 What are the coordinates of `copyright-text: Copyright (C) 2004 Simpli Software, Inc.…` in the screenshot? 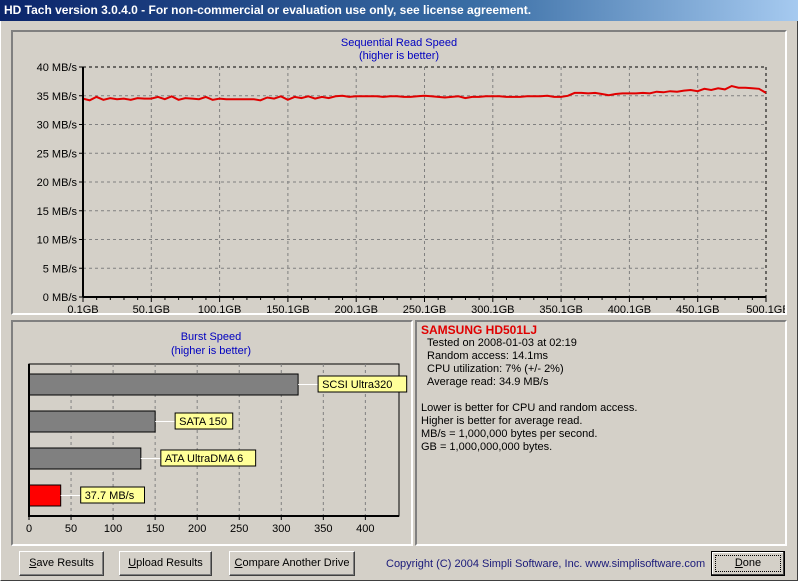 It's located at (546, 564).